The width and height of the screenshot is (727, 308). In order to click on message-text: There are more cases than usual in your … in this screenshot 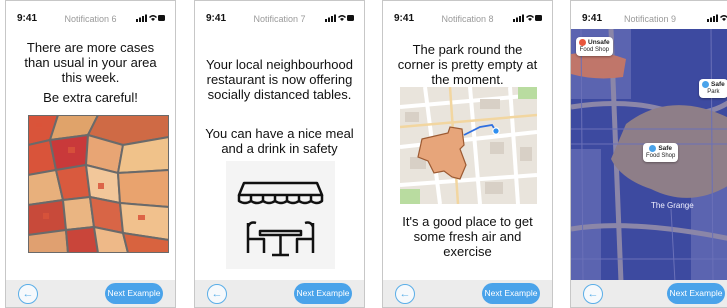, I will do `click(90, 62)`.